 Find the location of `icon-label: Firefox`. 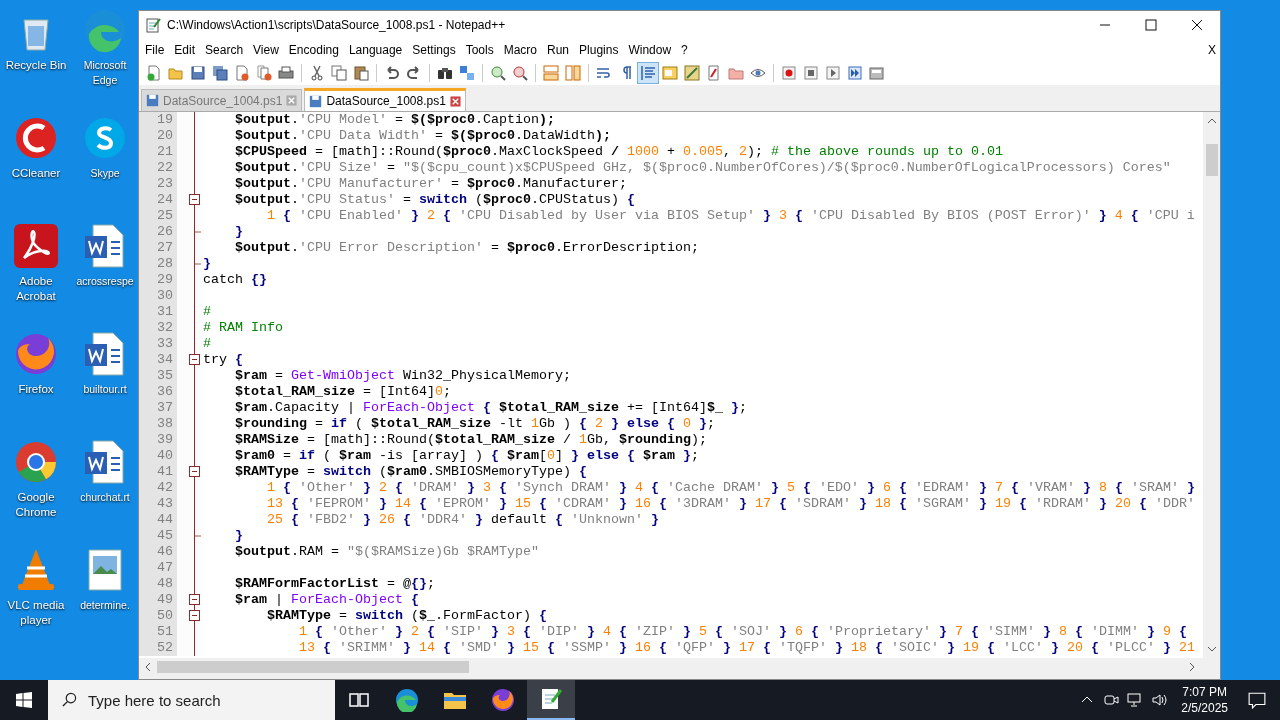

icon-label: Firefox is located at coordinates (36, 389).